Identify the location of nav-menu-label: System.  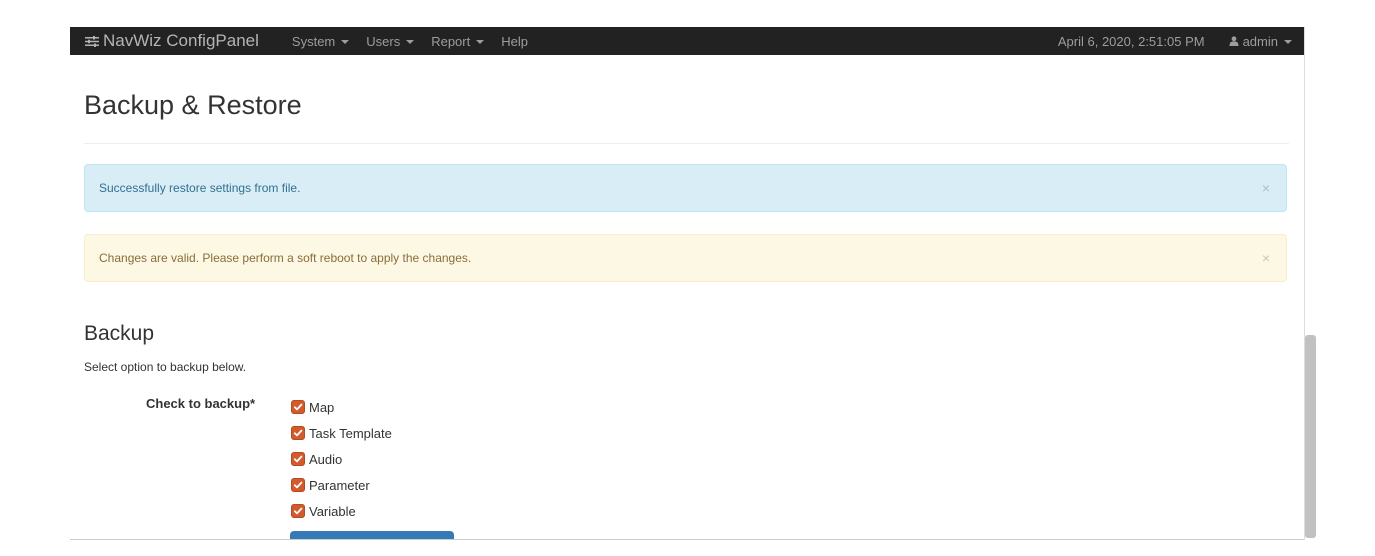
(313, 41).